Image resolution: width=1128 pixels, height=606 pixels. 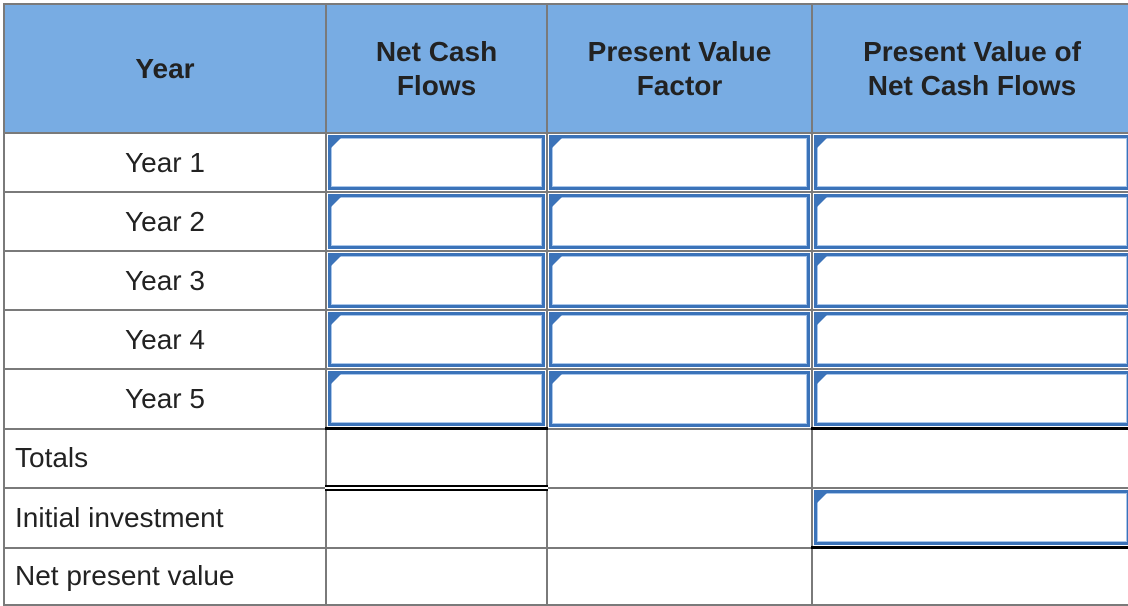 What do you see at coordinates (971, 517) in the screenshot?
I see `initial-investment-input` at bounding box center [971, 517].